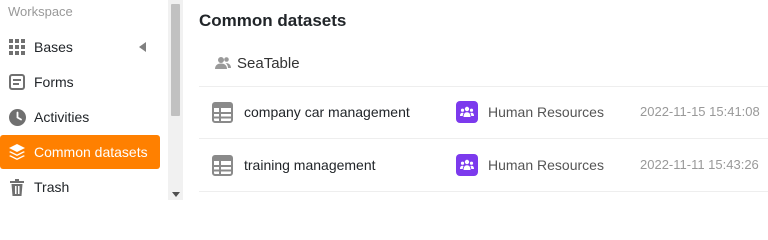  I want to click on grid-icon, so click(17, 47).